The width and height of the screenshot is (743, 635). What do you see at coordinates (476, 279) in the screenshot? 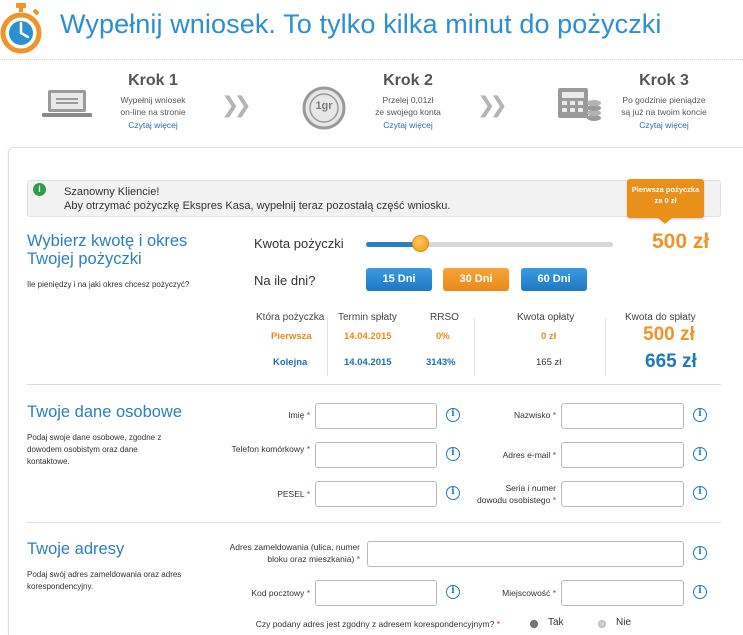
I see `days-30-button: 30 Dni` at bounding box center [476, 279].